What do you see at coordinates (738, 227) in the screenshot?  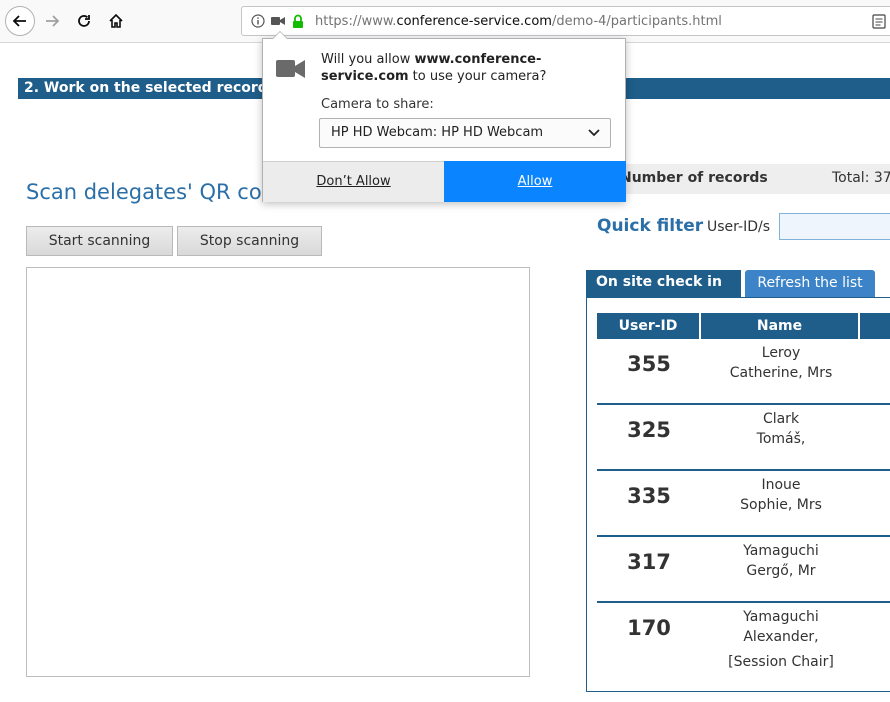 I see `userid-label: User-ID/s` at bounding box center [738, 227].